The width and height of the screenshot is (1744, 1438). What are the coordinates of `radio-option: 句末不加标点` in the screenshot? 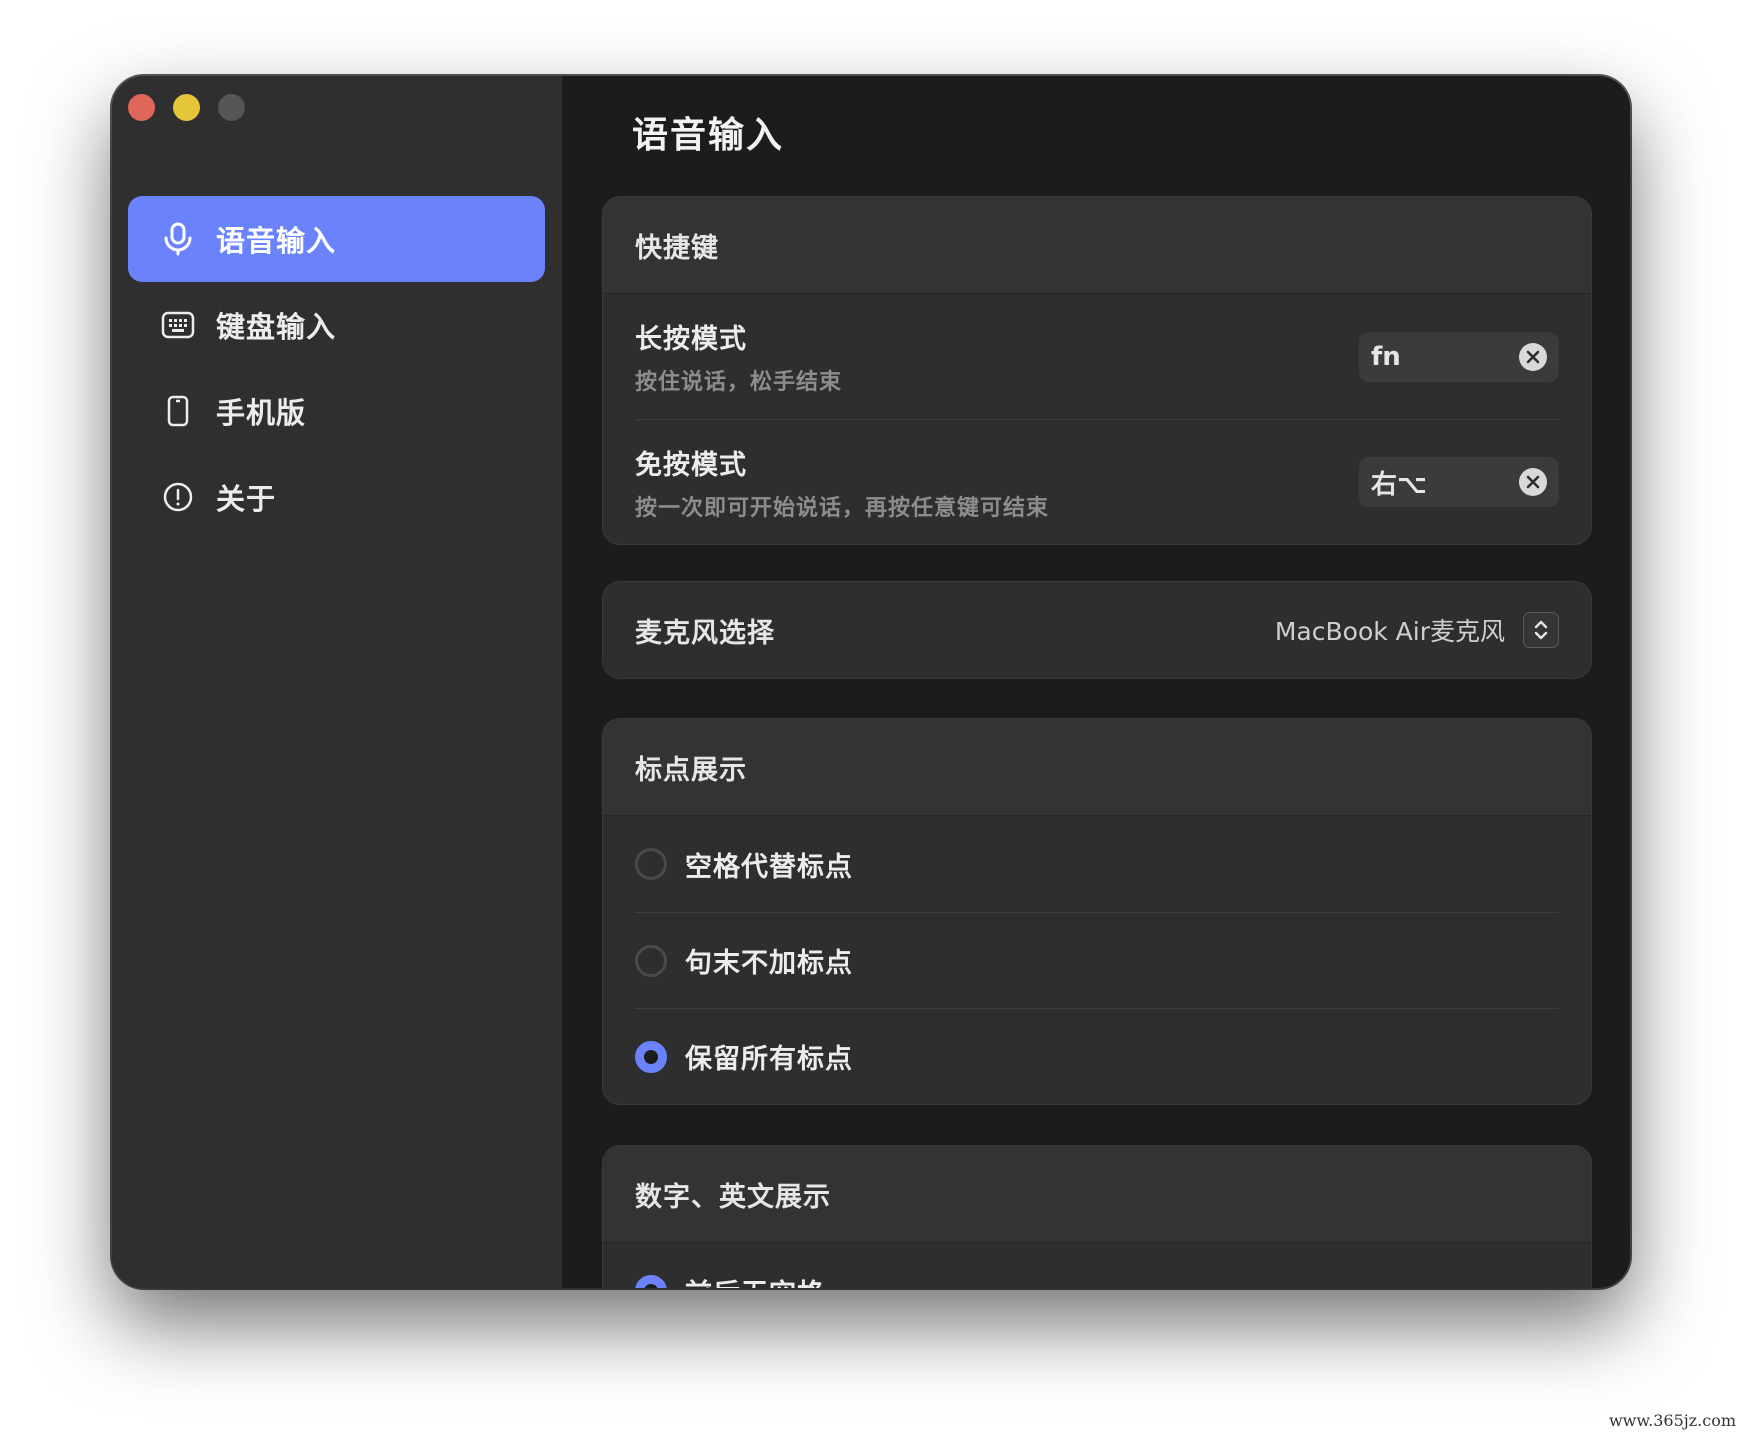 It's located at (1097, 960).